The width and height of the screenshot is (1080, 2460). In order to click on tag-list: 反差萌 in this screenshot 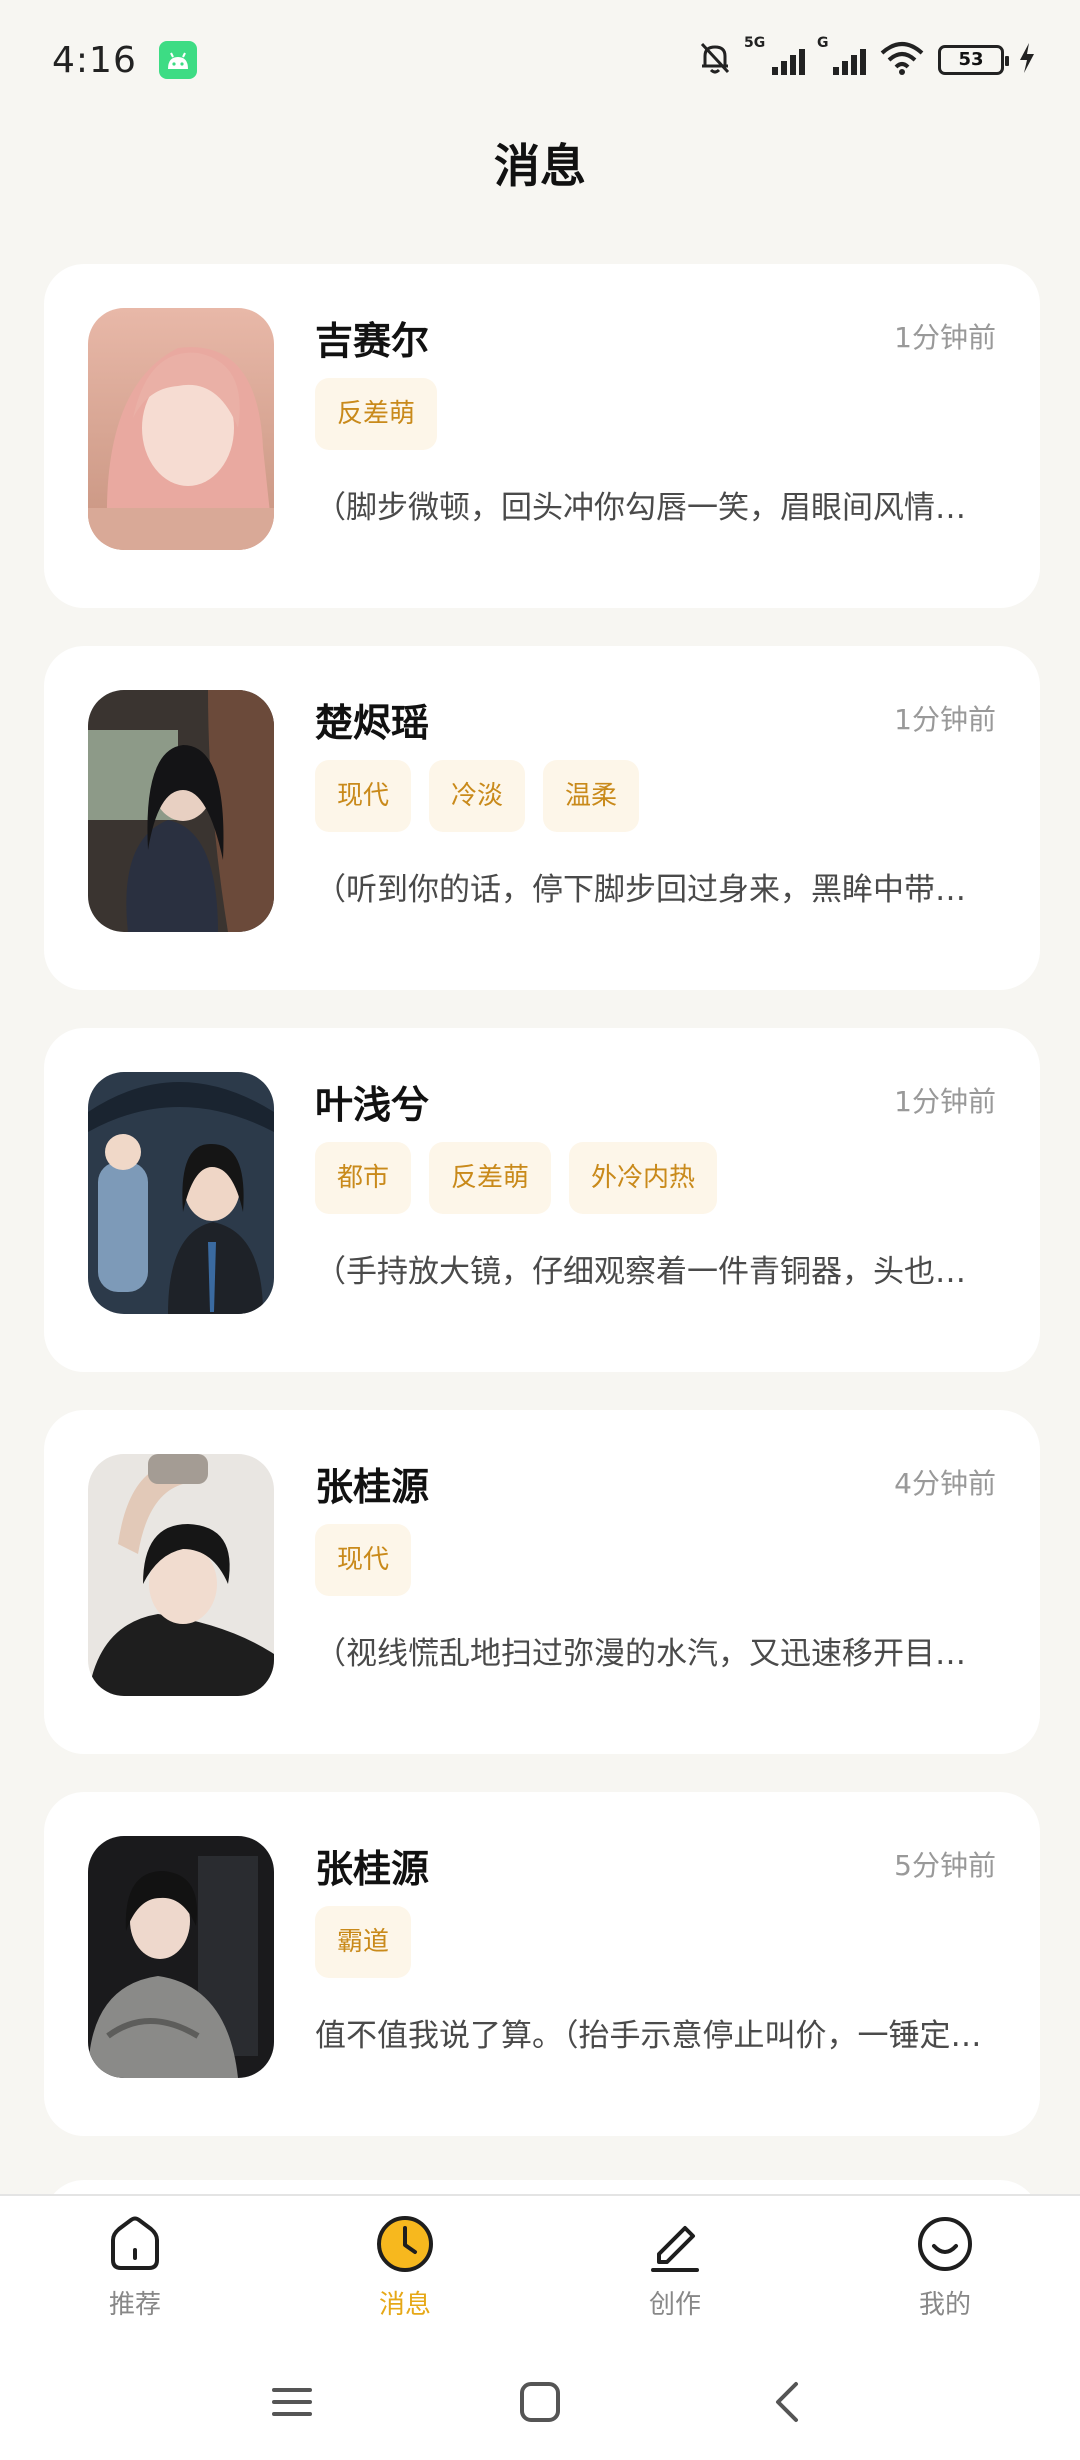, I will do `click(376, 414)`.